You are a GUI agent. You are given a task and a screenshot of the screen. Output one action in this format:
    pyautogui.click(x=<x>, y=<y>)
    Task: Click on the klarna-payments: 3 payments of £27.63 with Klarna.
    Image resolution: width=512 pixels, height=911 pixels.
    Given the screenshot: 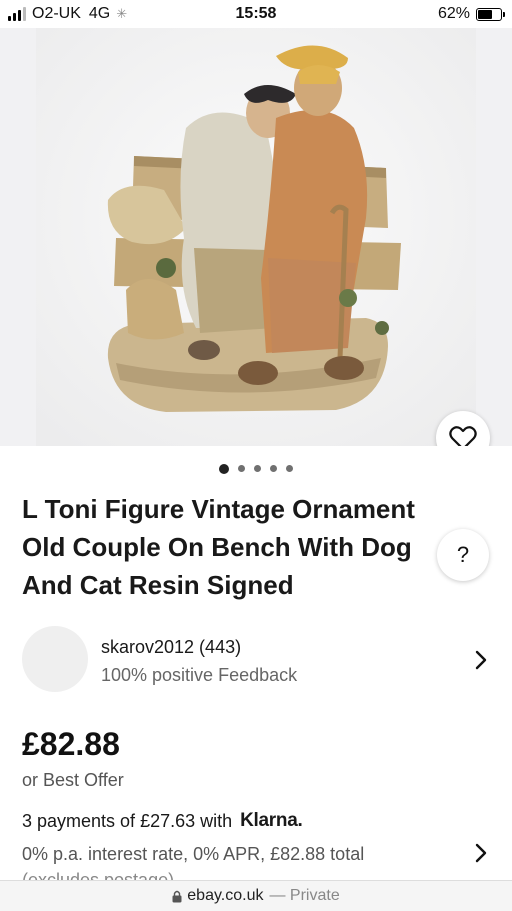 What is the action you would take?
    pyautogui.click(x=162, y=821)
    